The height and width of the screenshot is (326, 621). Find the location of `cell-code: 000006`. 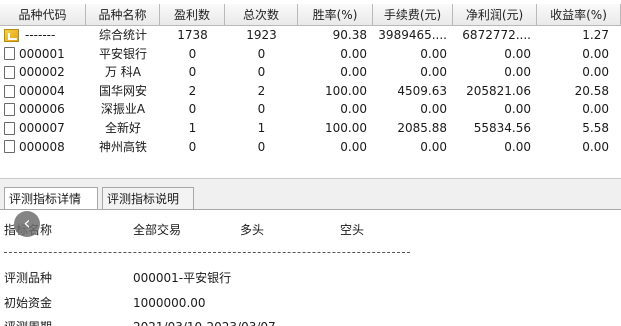

cell-code: 000006 is located at coordinates (42, 109).